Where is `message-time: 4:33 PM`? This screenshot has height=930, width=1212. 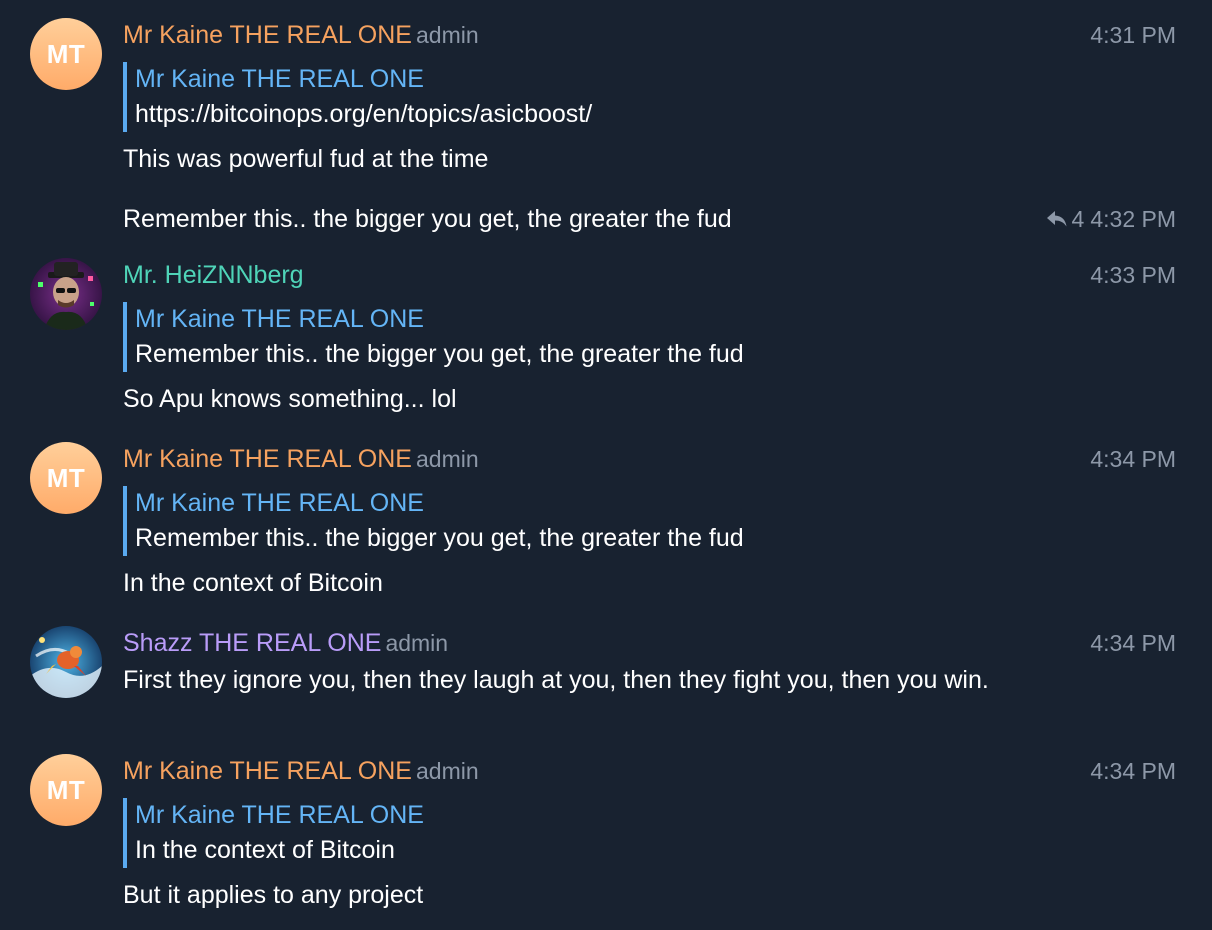 message-time: 4:33 PM is located at coordinates (1133, 275).